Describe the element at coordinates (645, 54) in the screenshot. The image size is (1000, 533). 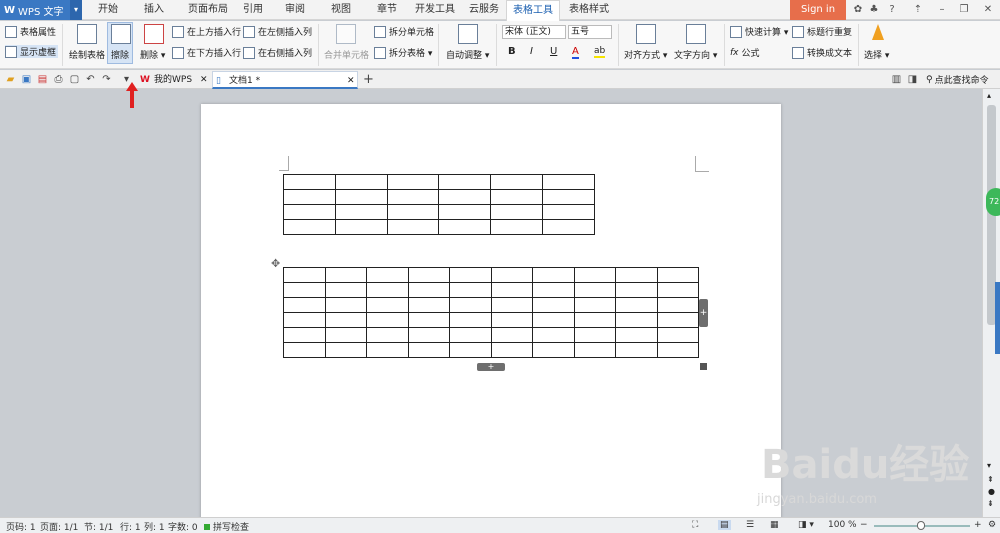
I see `align-button: 对齐方式 ▾` at that location.